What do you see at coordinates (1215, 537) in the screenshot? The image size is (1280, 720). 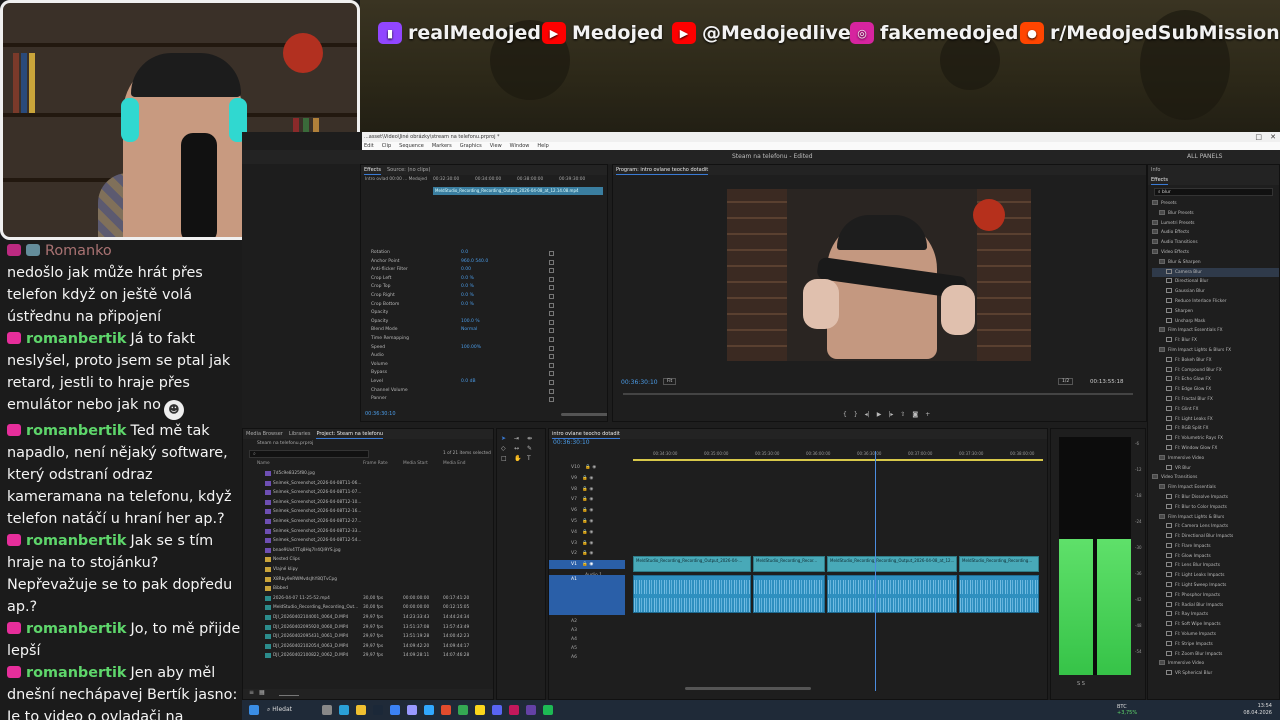 I see `effects-tree-item: FI: Directional Blur Impacts` at bounding box center [1215, 537].